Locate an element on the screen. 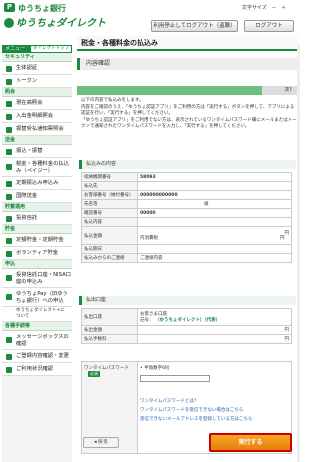 Image resolution: width=320 pixels, height=462 pixels. sidebar-item-nisa: 投資信託口座・NISA口座の申込み is located at coordinates (37, 278).